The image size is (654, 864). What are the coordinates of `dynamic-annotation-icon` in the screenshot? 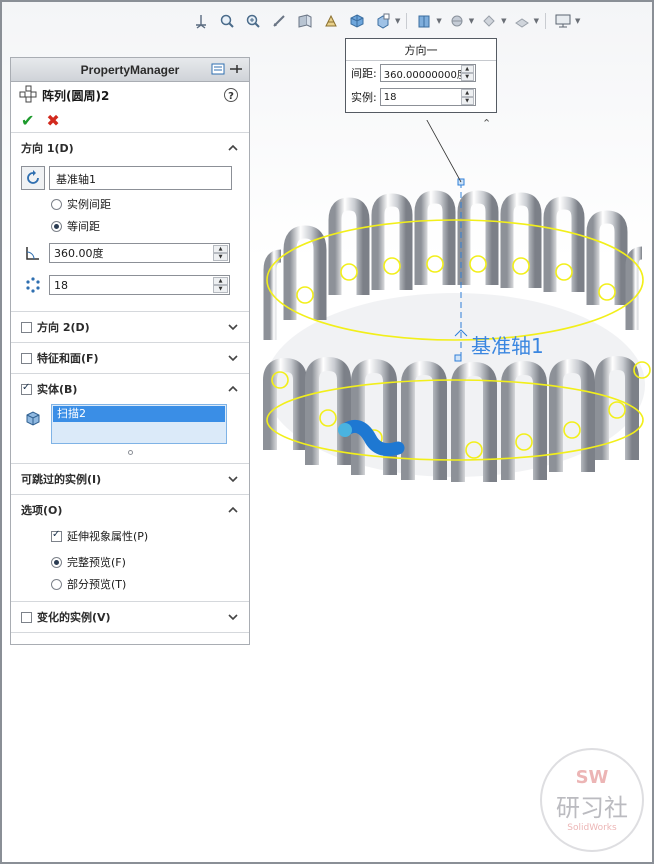 It's located at (331, 21).